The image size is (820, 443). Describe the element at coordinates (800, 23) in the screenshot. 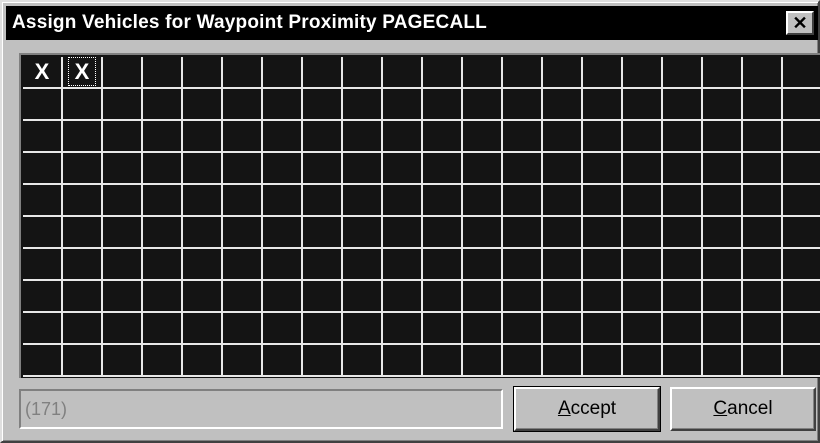

I see `close-button: ✕` at that location.